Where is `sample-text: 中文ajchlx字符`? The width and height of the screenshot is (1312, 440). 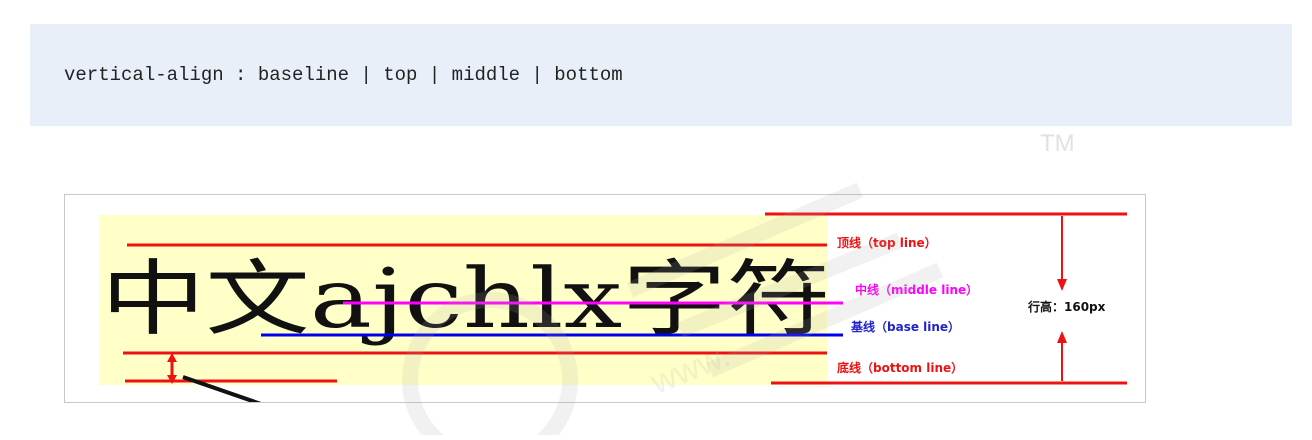
sample-text: 中文ajchlx字符 is located at coordinates (466, 299).